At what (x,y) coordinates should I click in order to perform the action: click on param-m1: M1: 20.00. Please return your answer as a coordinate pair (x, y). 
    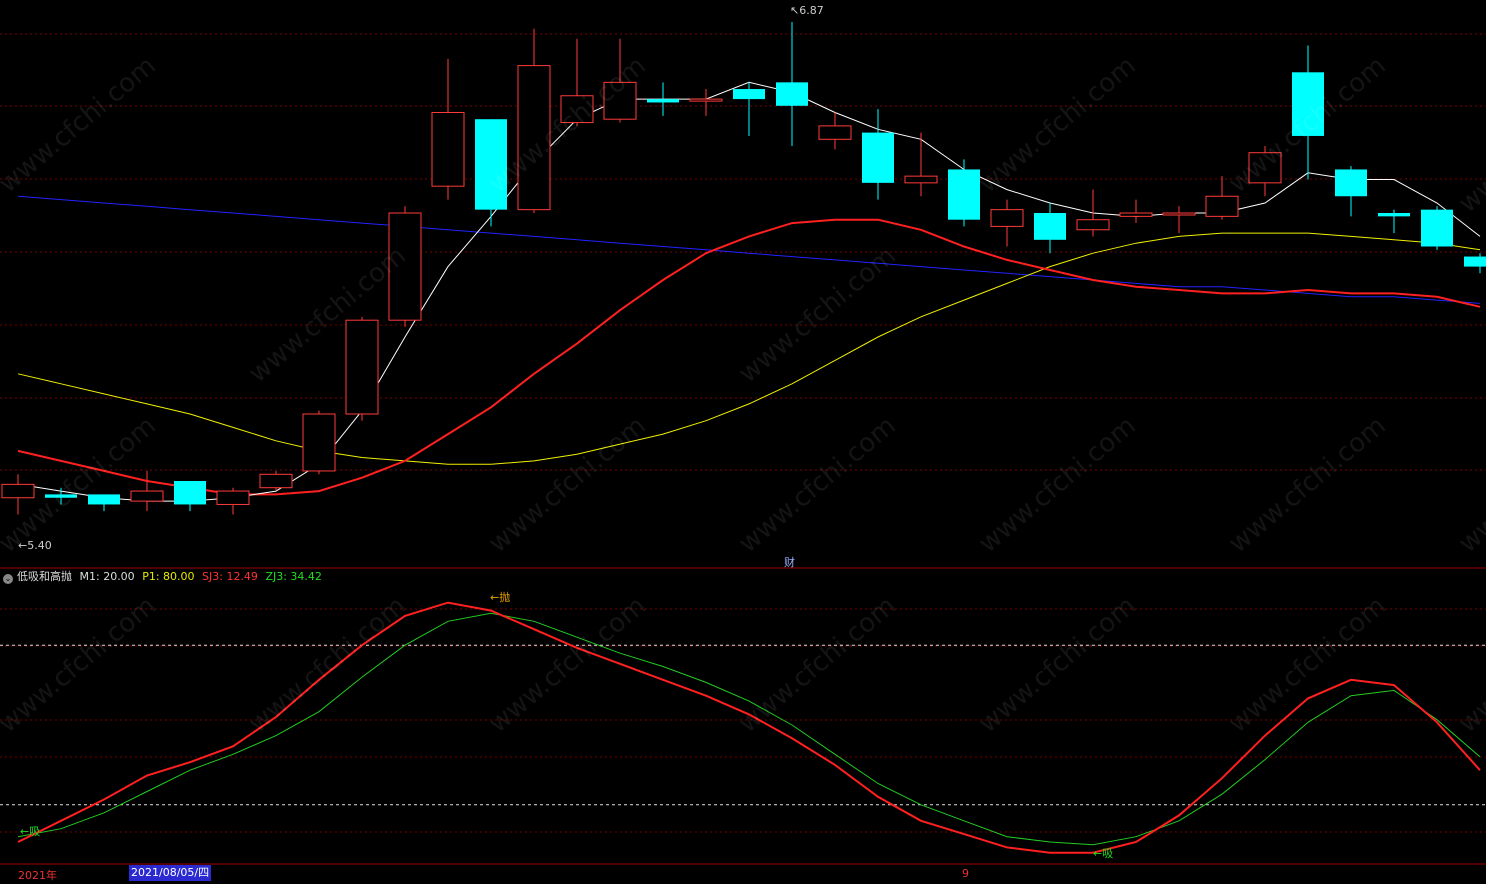
    Looking at the image, I should click on (107, 576).